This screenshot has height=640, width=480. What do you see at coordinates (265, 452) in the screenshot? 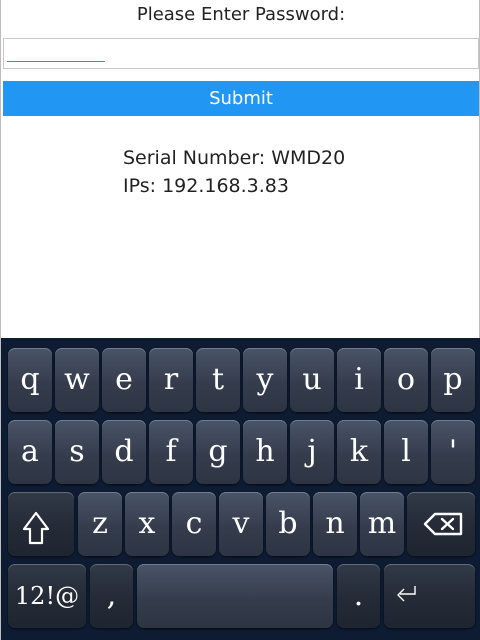
I see `key-h: h` at bounding box center [265, 452].